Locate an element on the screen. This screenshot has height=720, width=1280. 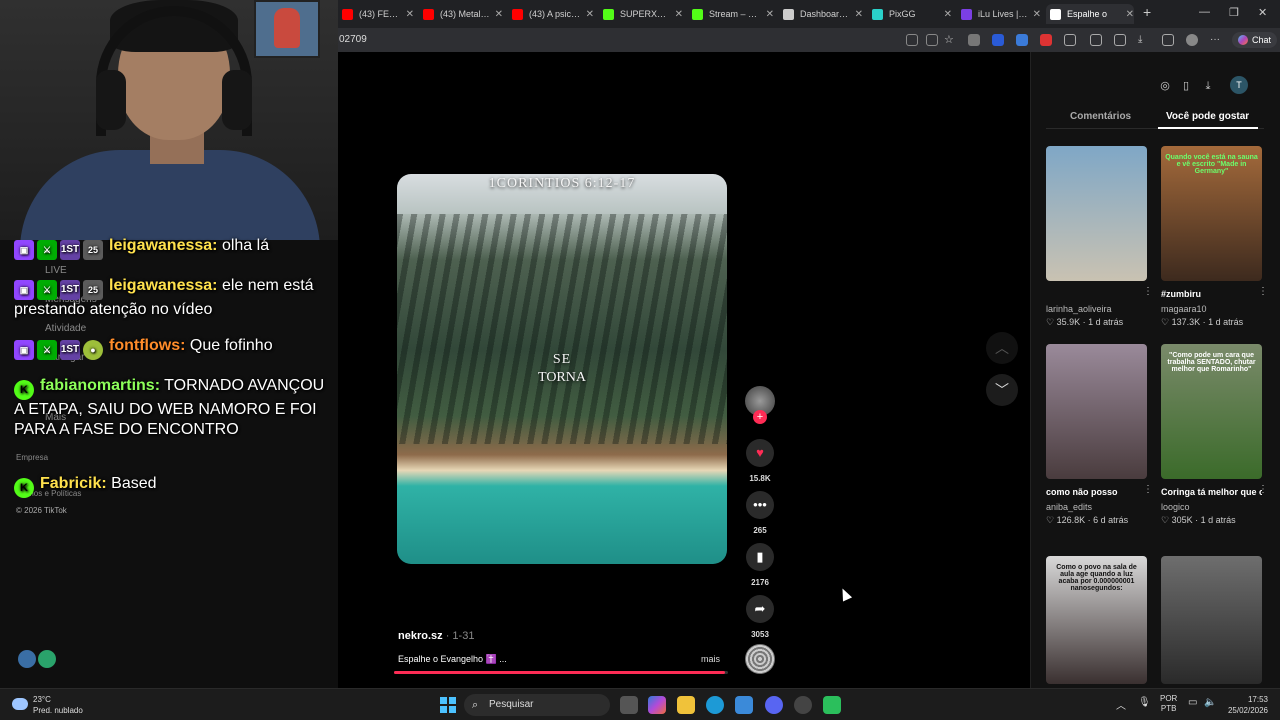
app-install-icon is located at coordinates (912, 40).